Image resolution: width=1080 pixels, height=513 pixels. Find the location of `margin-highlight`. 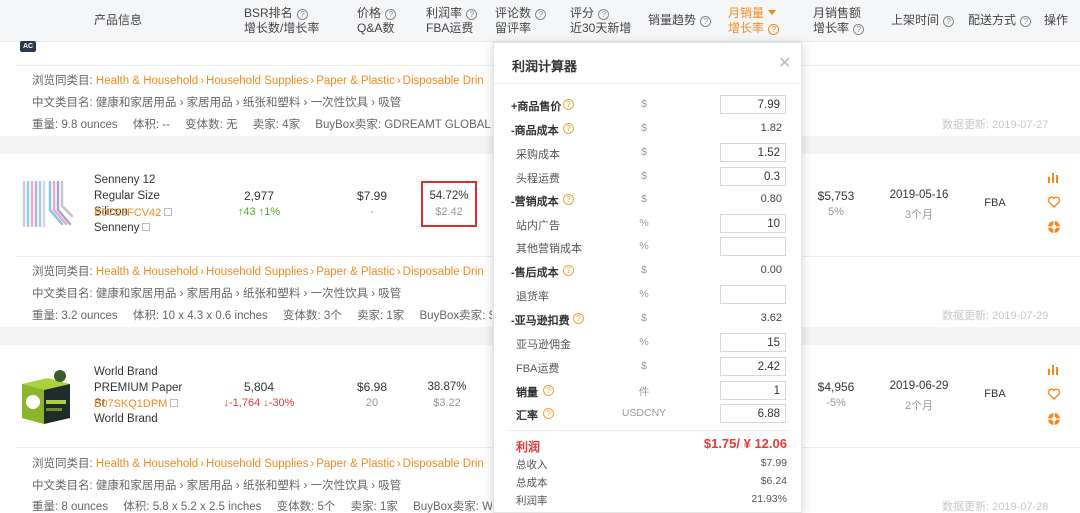

margin-highlight is located at coordinates (449, 204).